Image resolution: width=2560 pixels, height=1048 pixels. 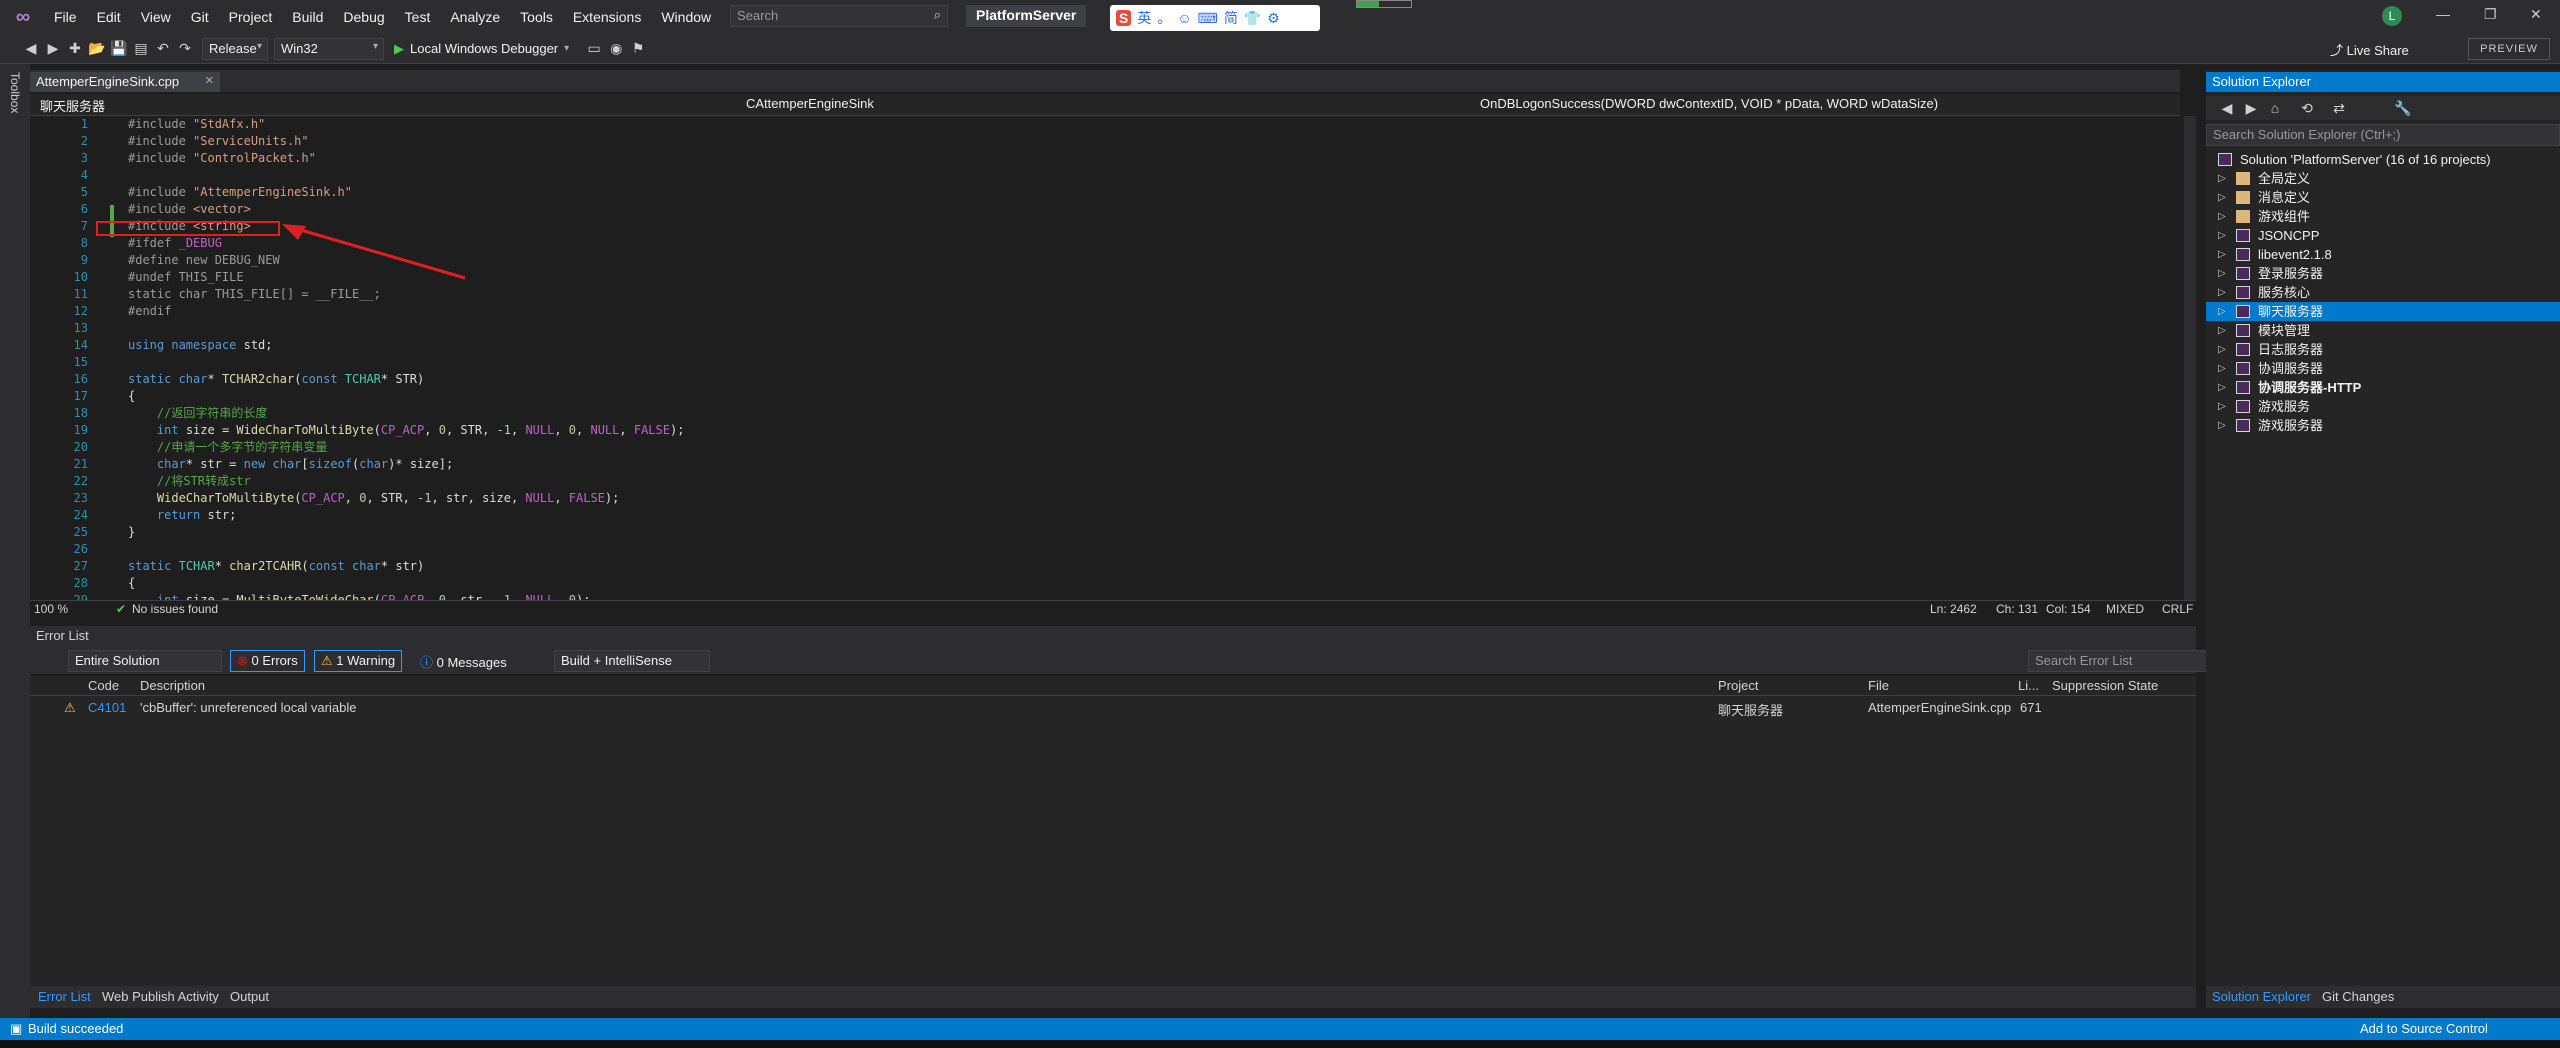 I want to click on column-project: Project, so click(x=1738, y=685).